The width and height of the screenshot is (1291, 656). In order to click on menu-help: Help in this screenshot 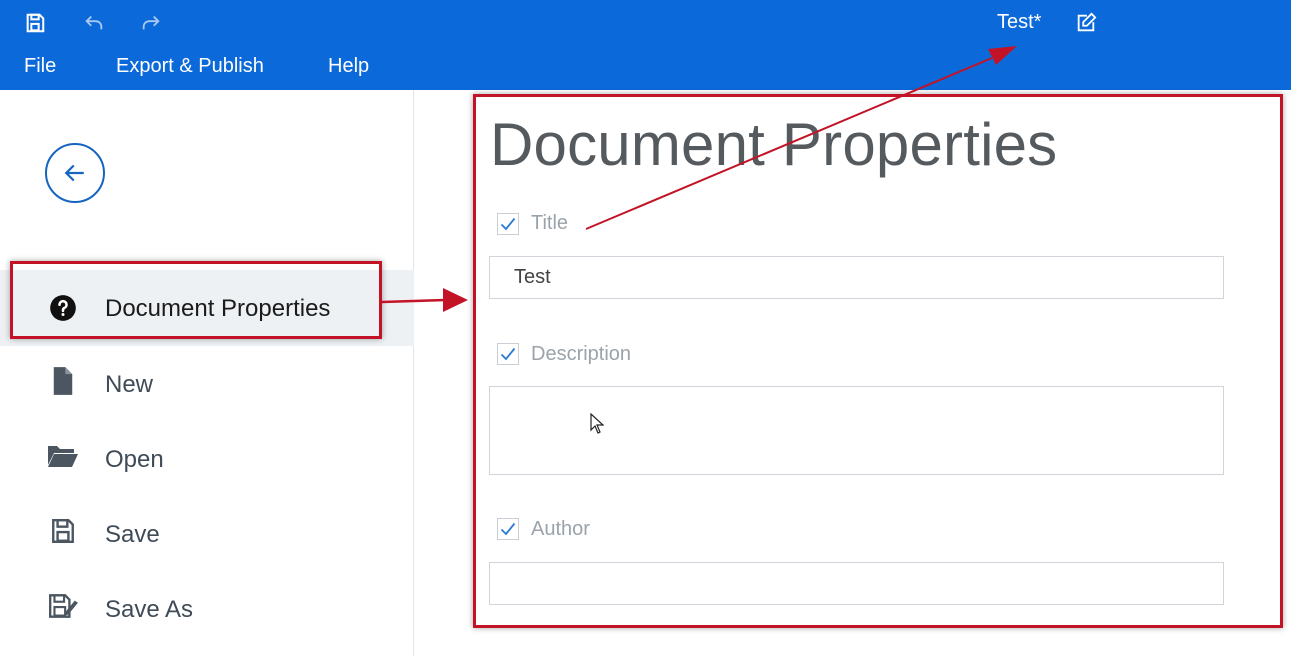, I will do `click(348, 66)`.